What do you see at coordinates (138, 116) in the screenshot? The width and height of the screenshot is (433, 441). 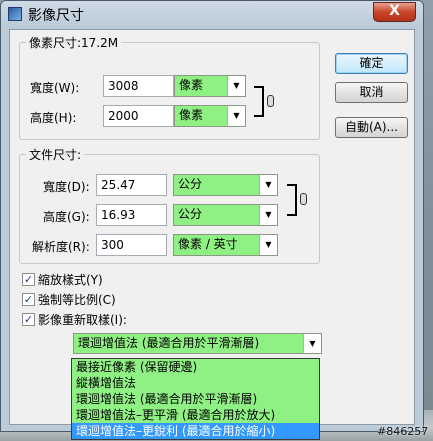 I see `pixel-height-input: 2000` at bounding box center [138, 116].